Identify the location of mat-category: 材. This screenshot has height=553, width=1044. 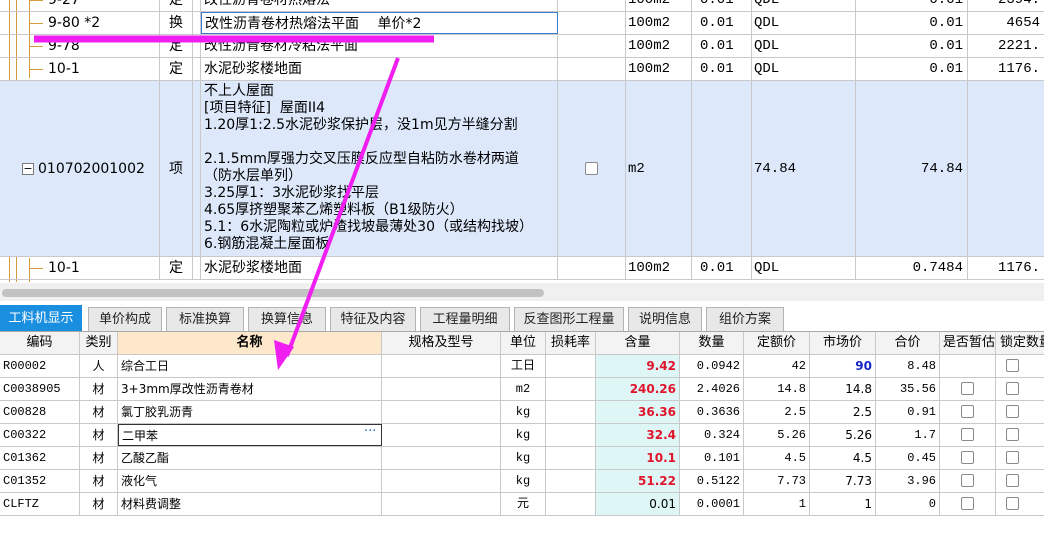
(99, 435).